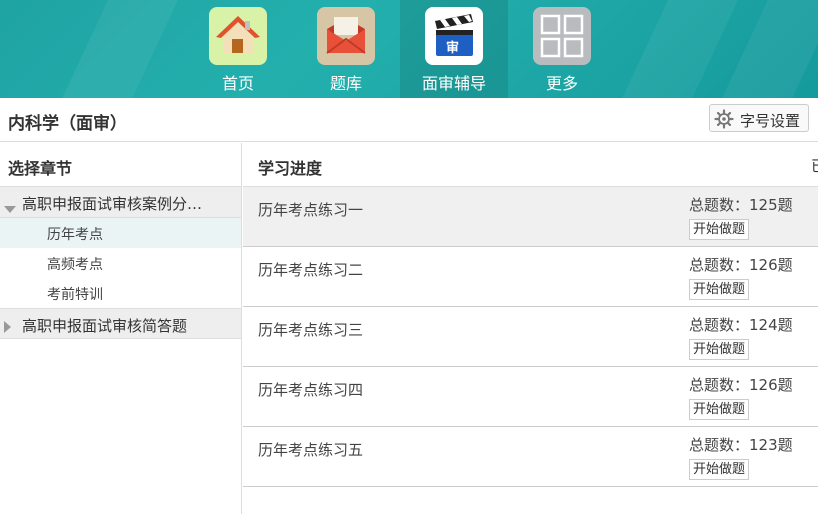  I want to click on font-size-settings-label: 字号设置, so click(770, 121).